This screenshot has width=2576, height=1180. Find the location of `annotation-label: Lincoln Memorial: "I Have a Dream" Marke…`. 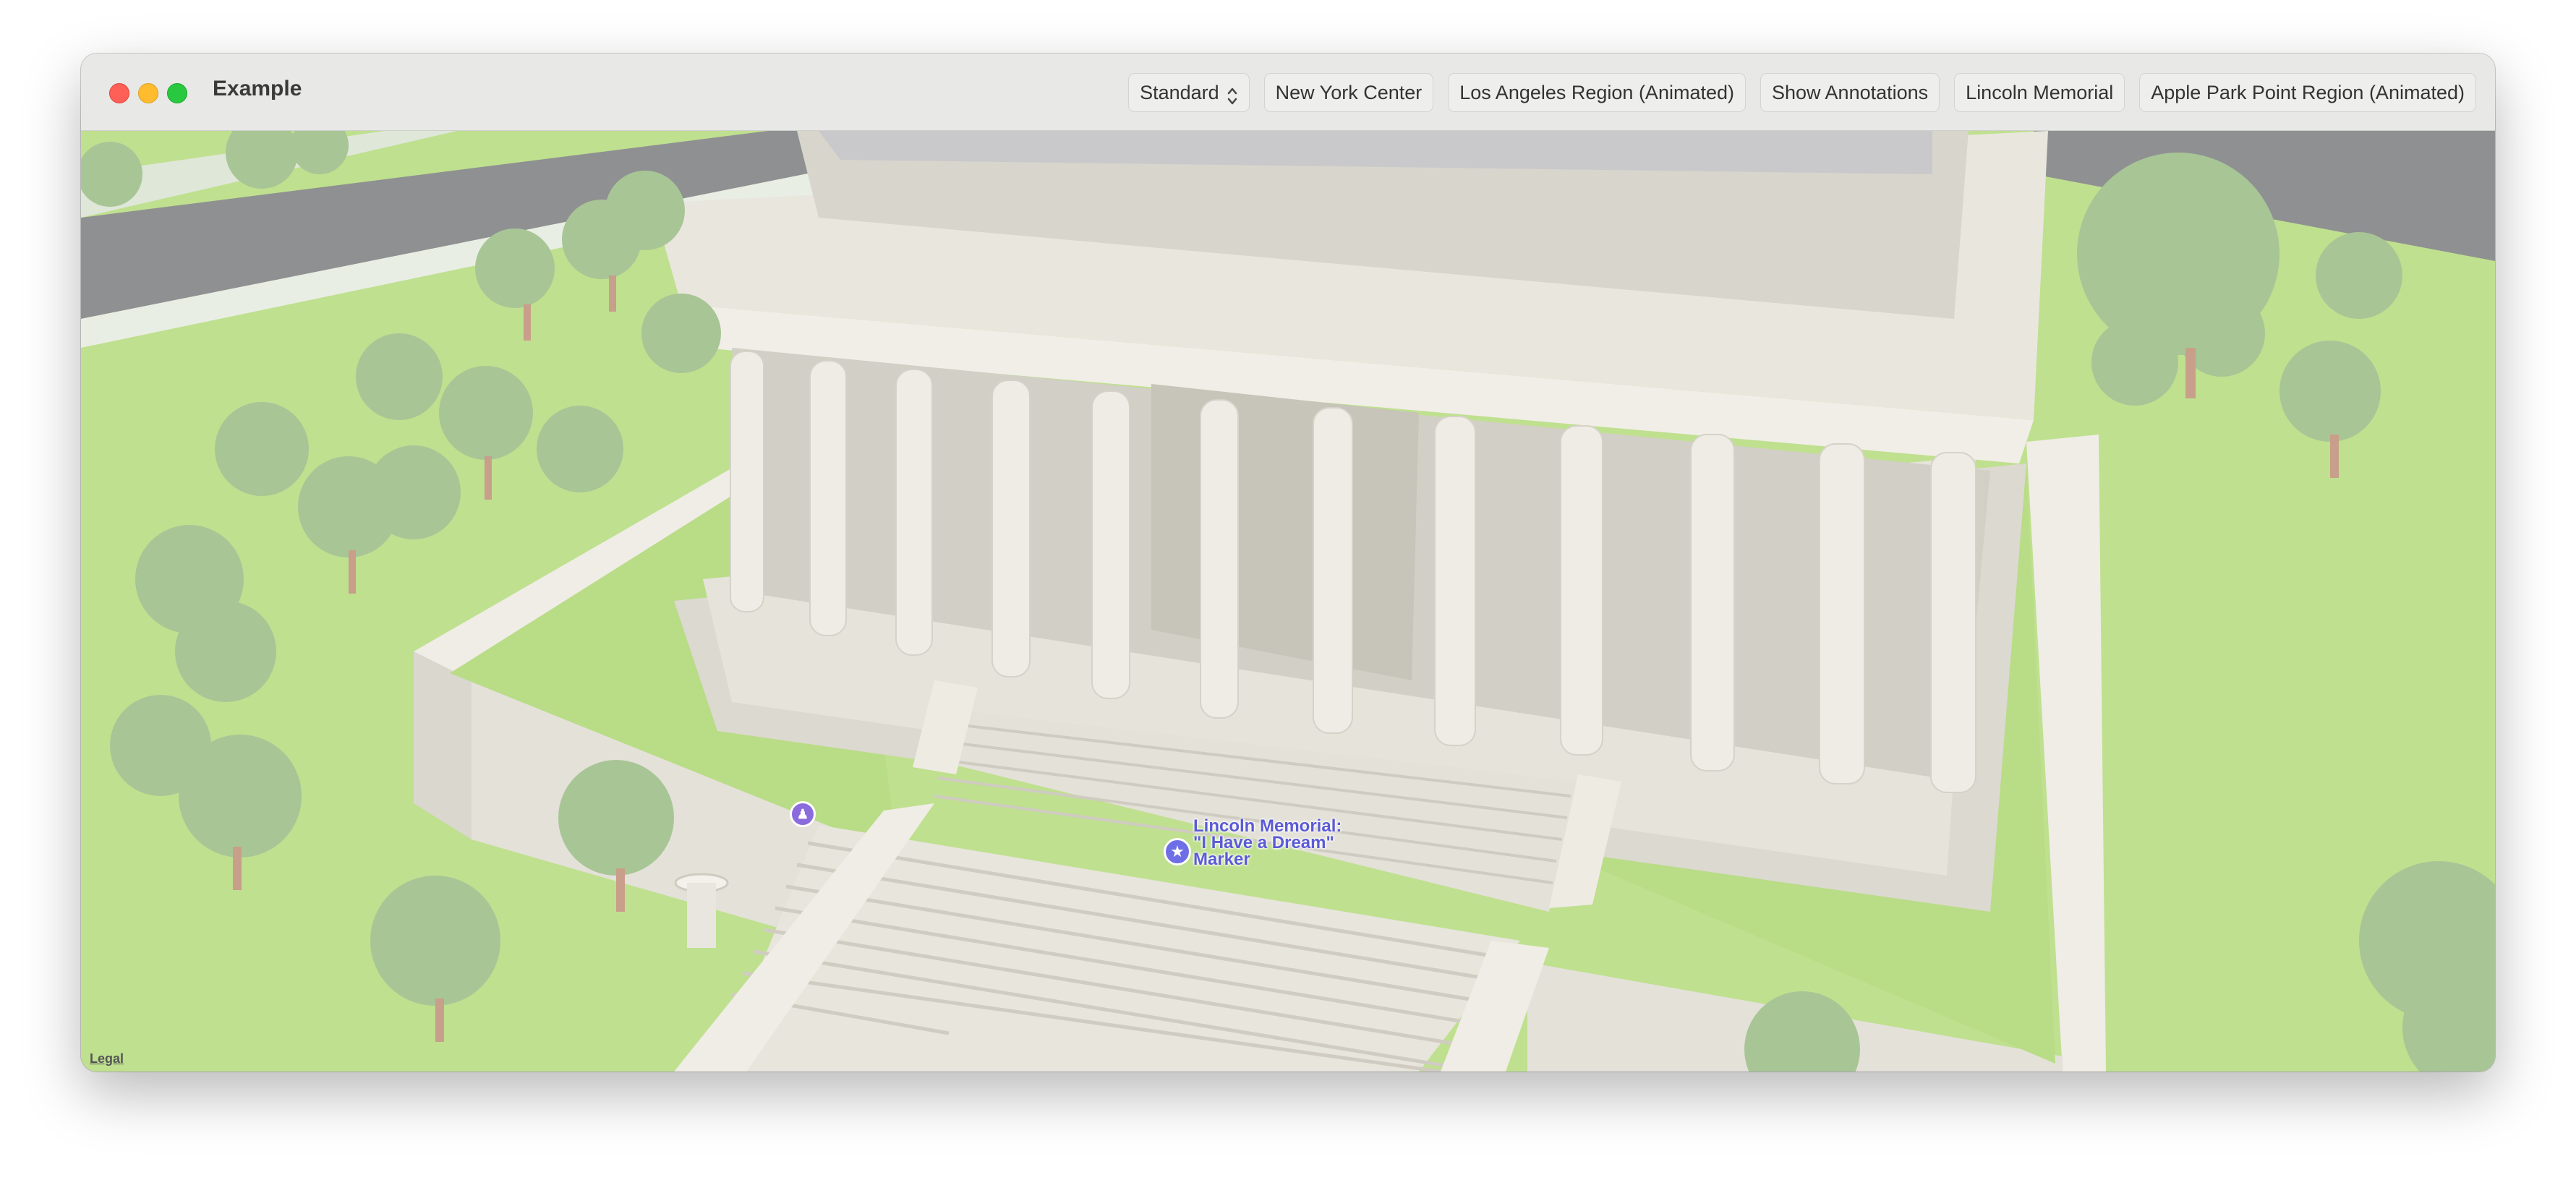

annotation-label: Lincoln Memorial: "I Have a Dream" Marke… is located at coordinates (1269, 843).